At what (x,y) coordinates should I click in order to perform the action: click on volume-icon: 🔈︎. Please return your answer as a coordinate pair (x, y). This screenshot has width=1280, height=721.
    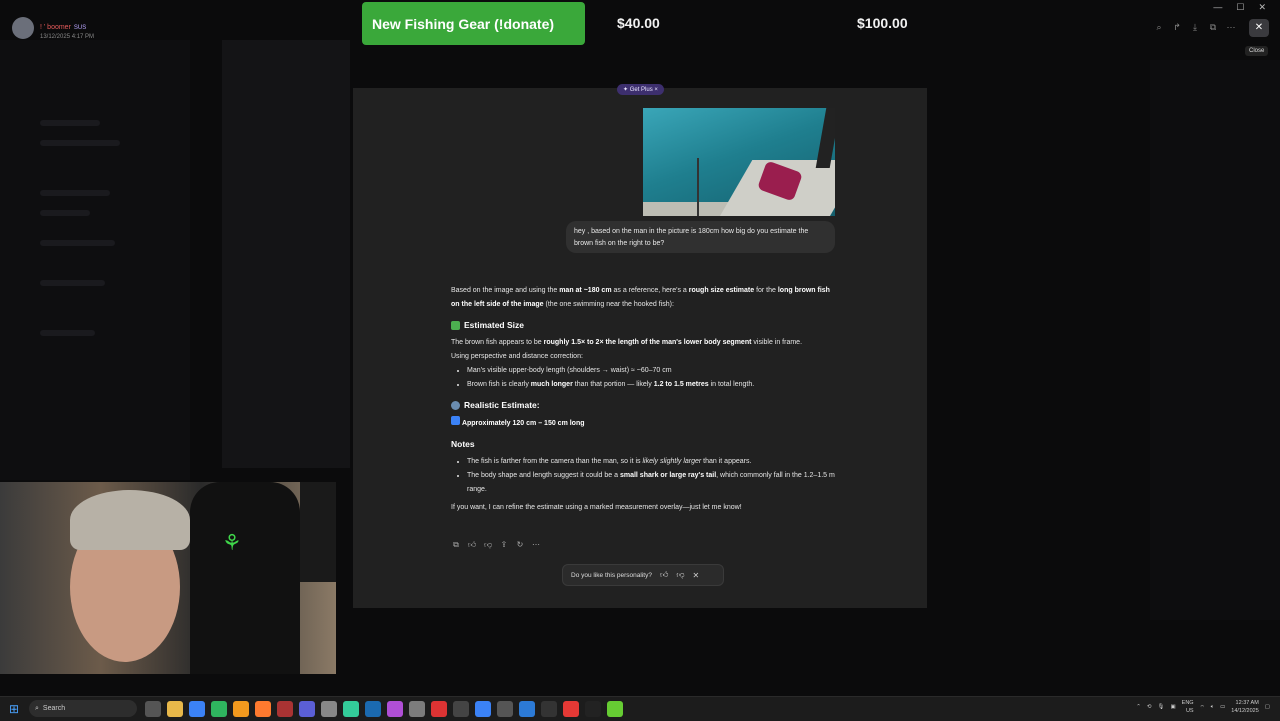
    Looking at the image, I should click on (1212, 707).